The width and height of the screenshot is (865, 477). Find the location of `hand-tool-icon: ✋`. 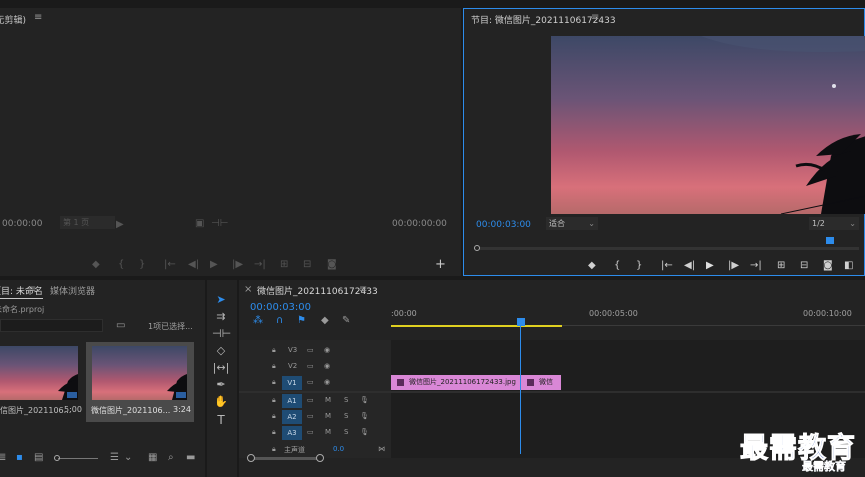

hand-tool-icon: ✋ is located at coordinates (221, 402).